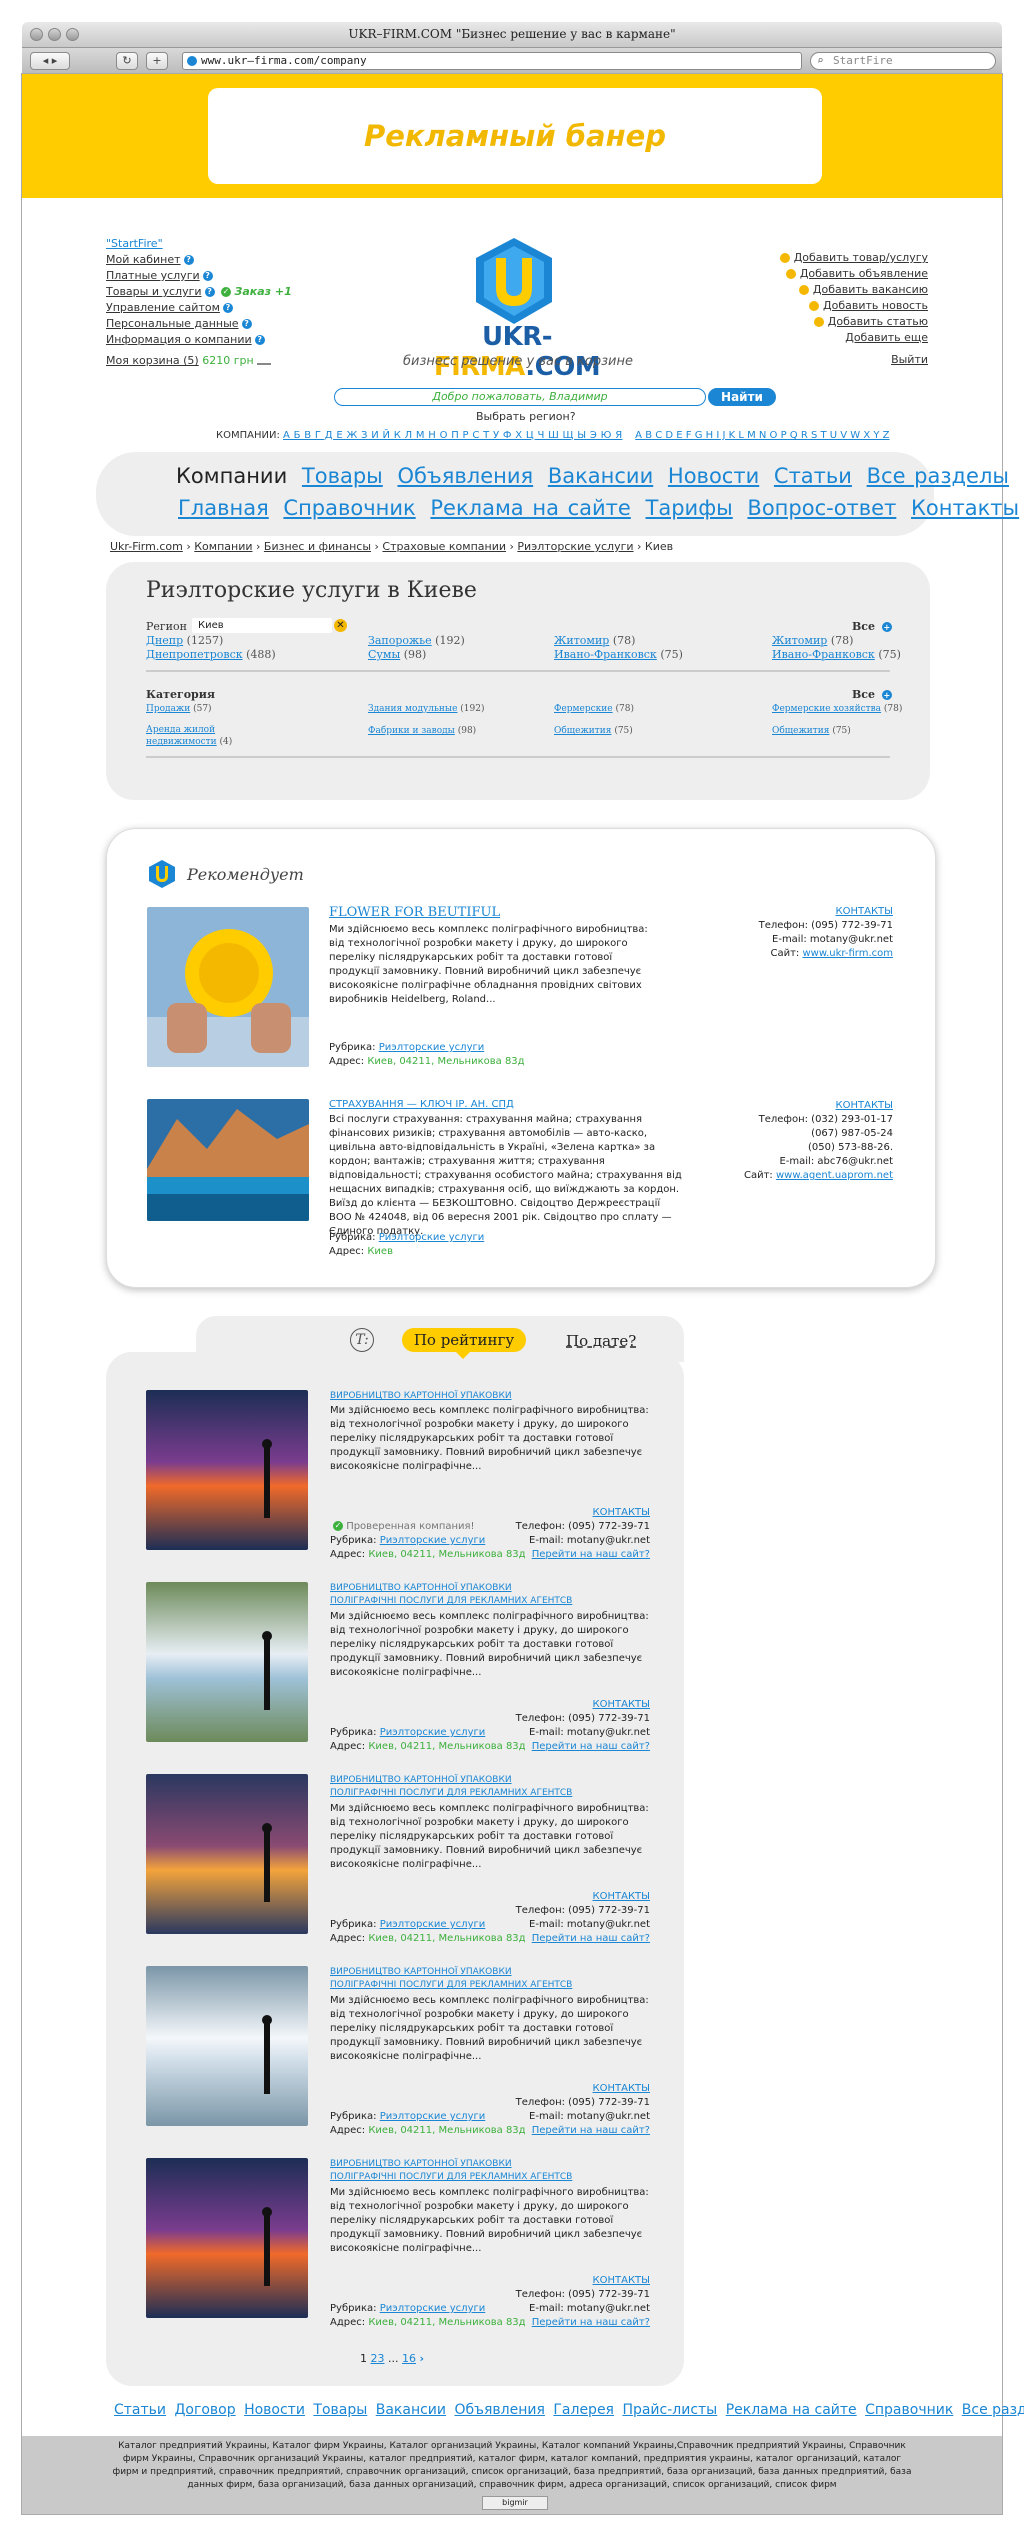 This screenshot has width=1024, height=2537. Describe the element at coordinates (172, 323) in the screenshot. I see `menu-personal-data: Персональные данные` at that location.